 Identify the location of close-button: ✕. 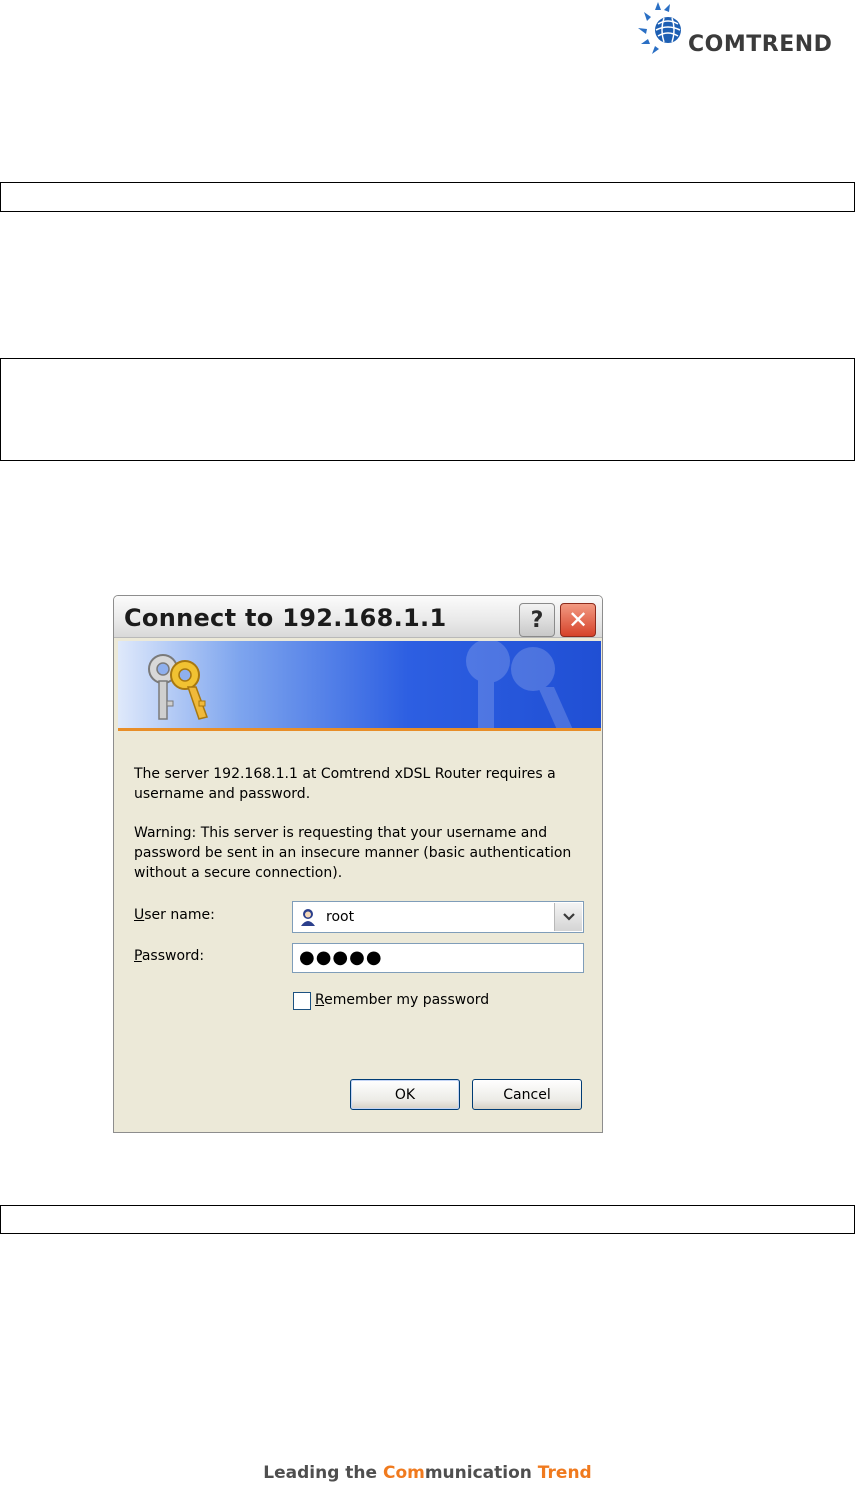
(578, 620).